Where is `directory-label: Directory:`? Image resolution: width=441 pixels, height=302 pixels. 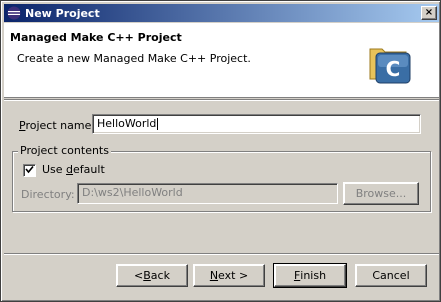 directory-label: Directory: is located at coordinates (48, 194).